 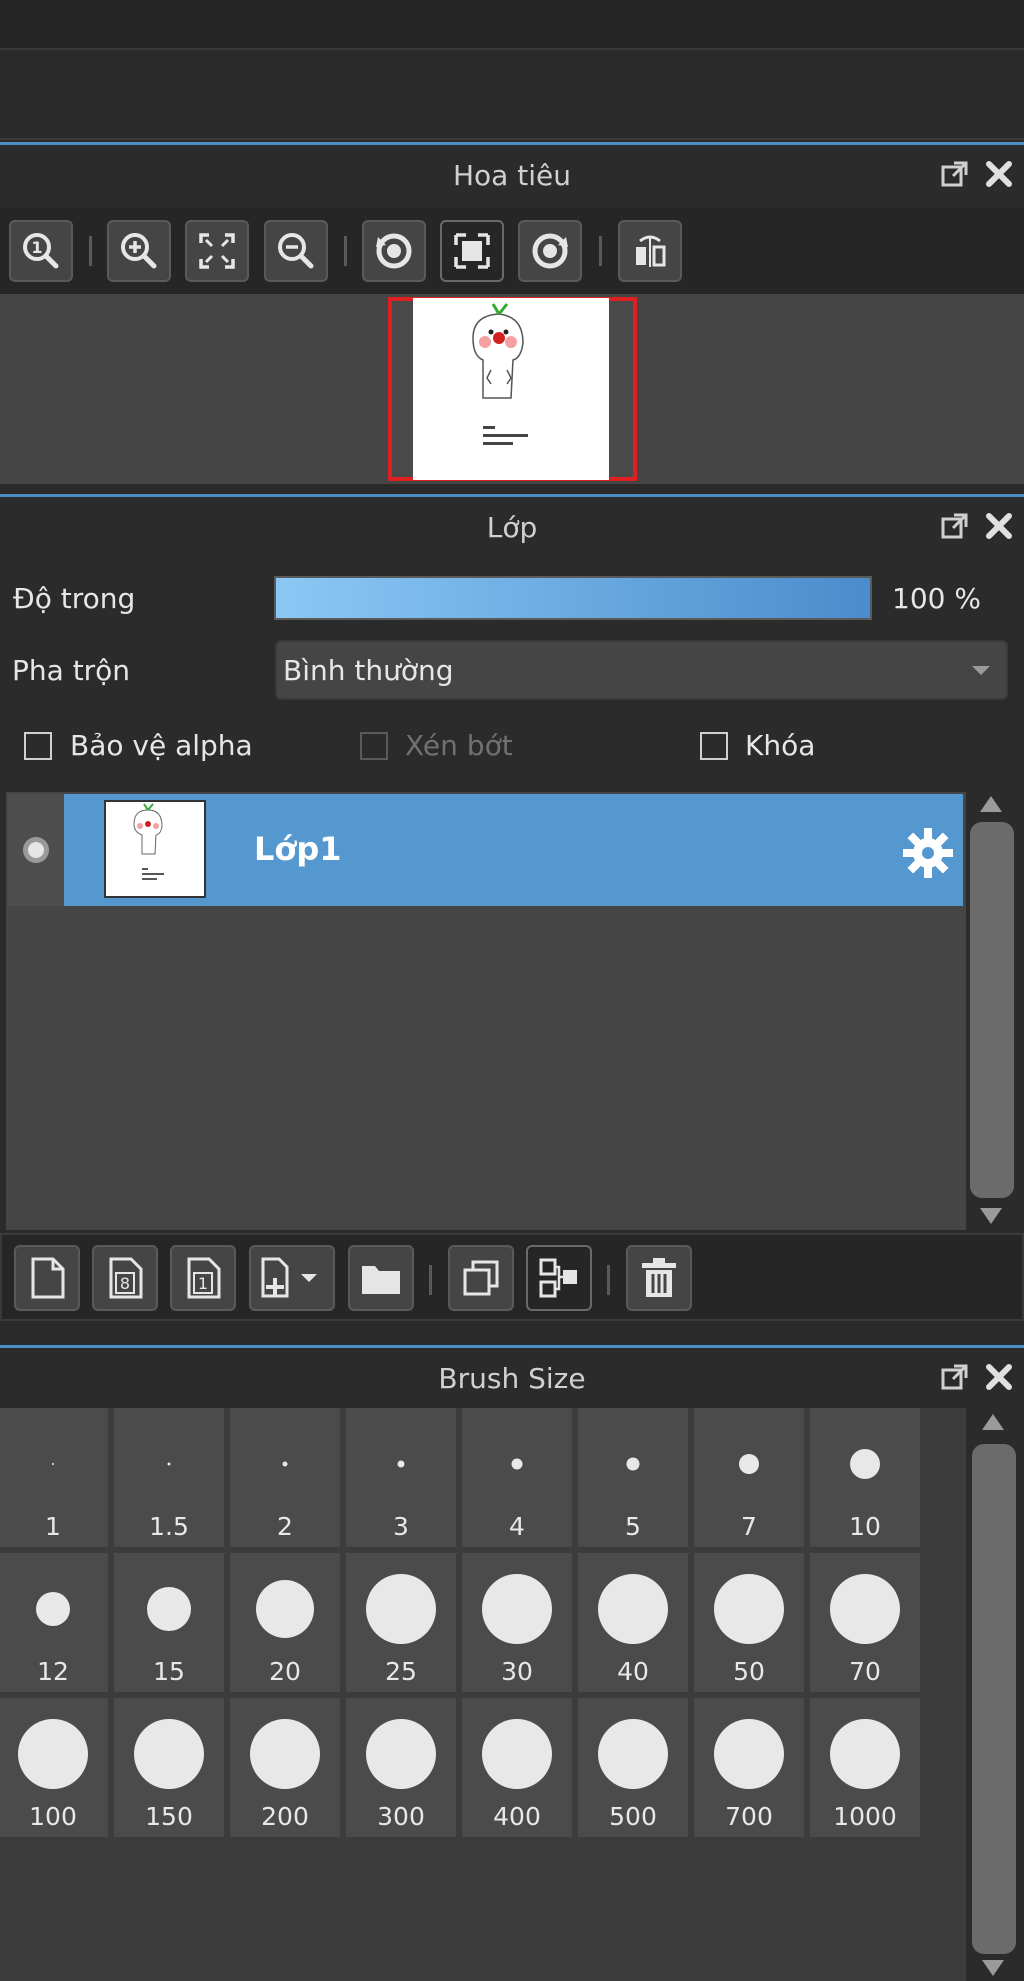 I want to click on brush-size-label: 700, so click(x=749, y=1816).